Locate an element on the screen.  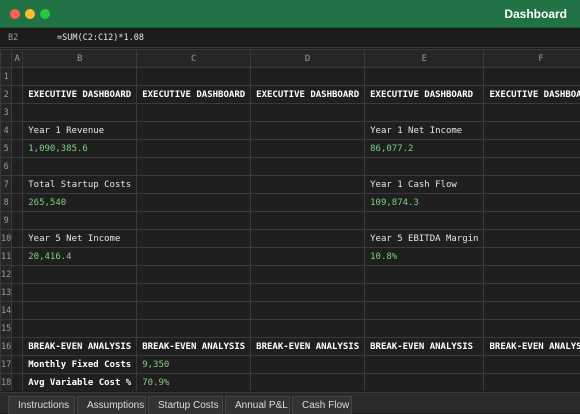
cell-e6 is located at coordinates (424, 167).